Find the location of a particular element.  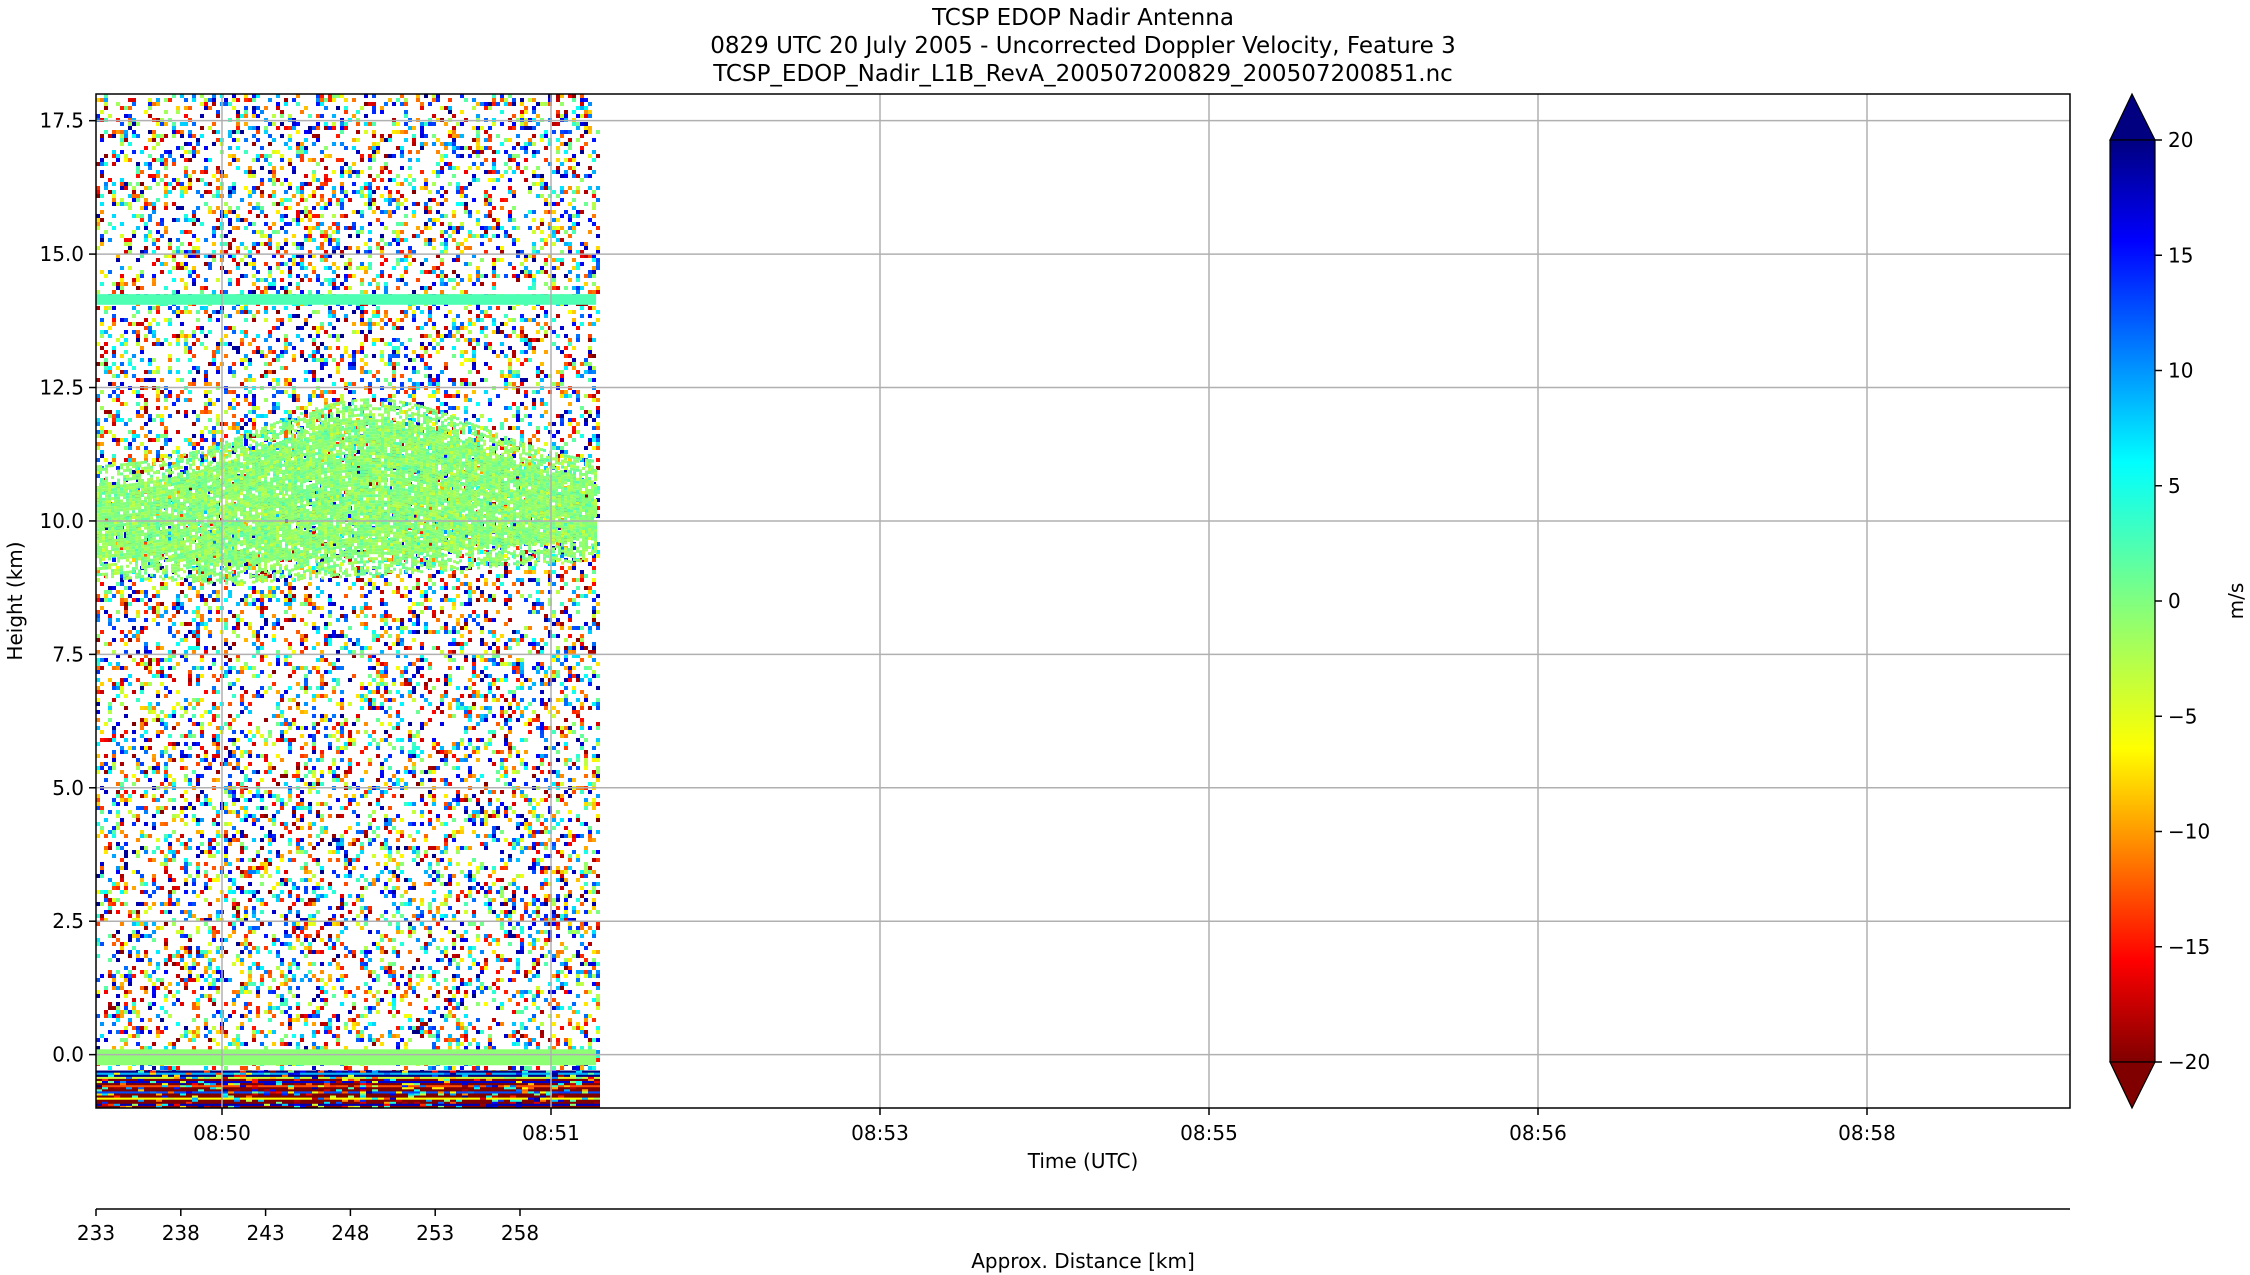

y-axis-label: Height (km) is located at coordinates (15, 600).